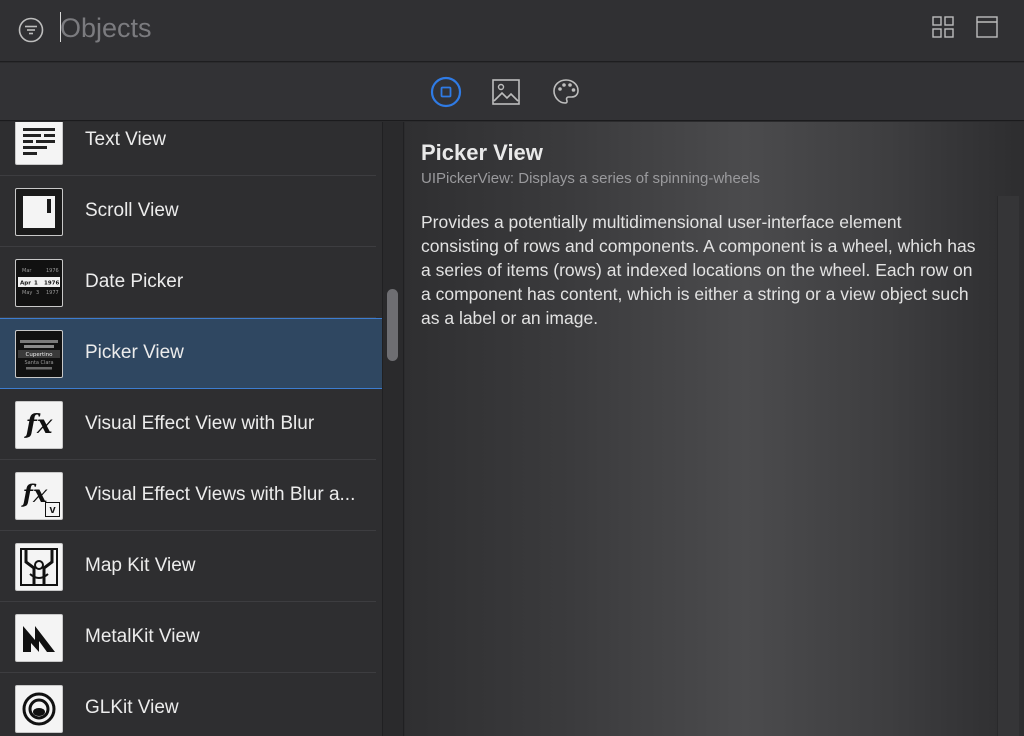  I want to click on list-item: Scroll View, so click(191, 211).